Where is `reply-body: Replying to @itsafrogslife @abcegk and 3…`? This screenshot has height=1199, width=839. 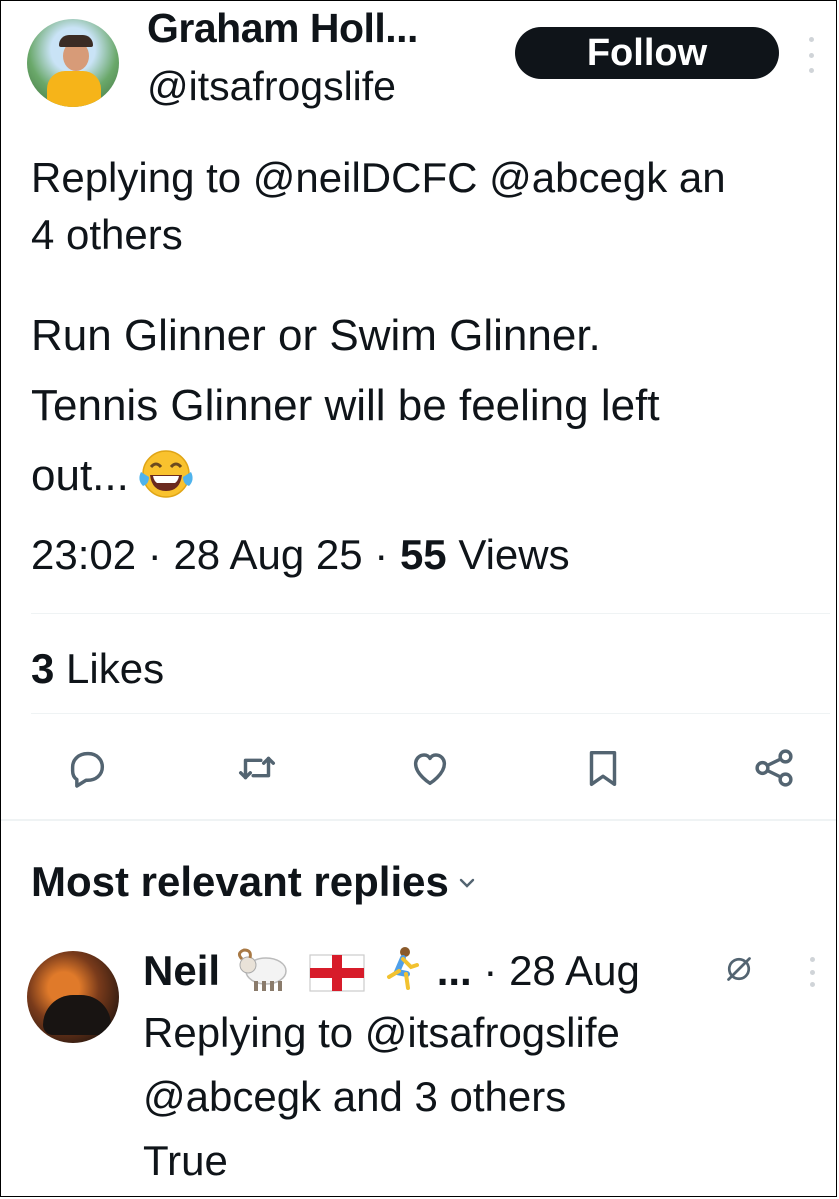
reply-body: Replying to @itsafrogslife @abcegk and 3… is located at coordinates (488, 1097).